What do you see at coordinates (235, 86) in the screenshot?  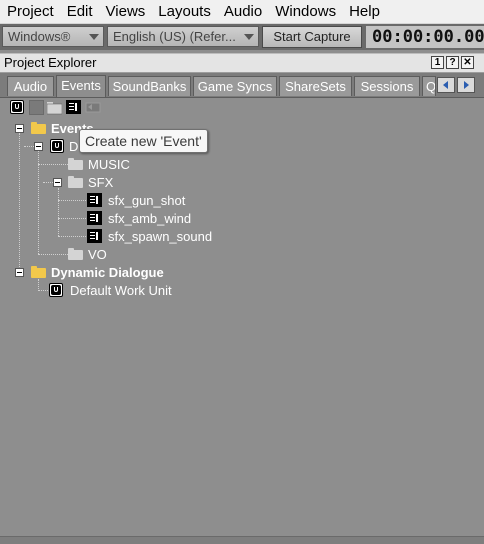 I see `tab-game-syncs: Game Syncs` at bounding box center [235, 86].